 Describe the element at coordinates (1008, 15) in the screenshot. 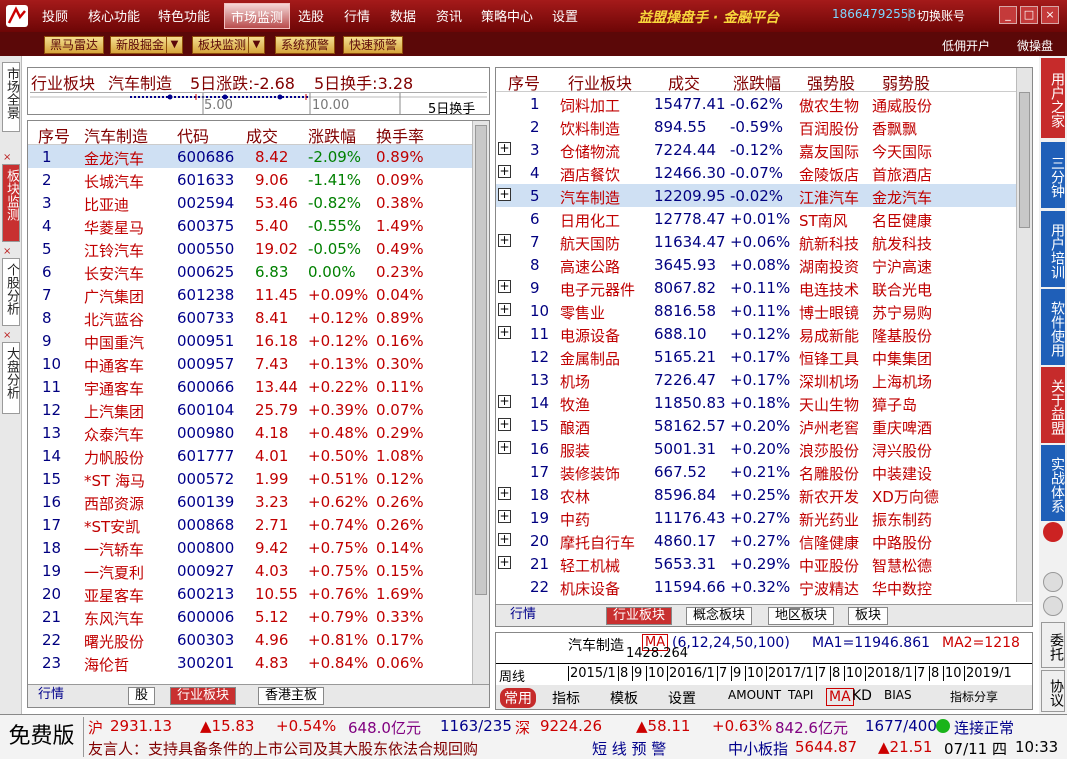

I see `minimize-icon: _` at that location.